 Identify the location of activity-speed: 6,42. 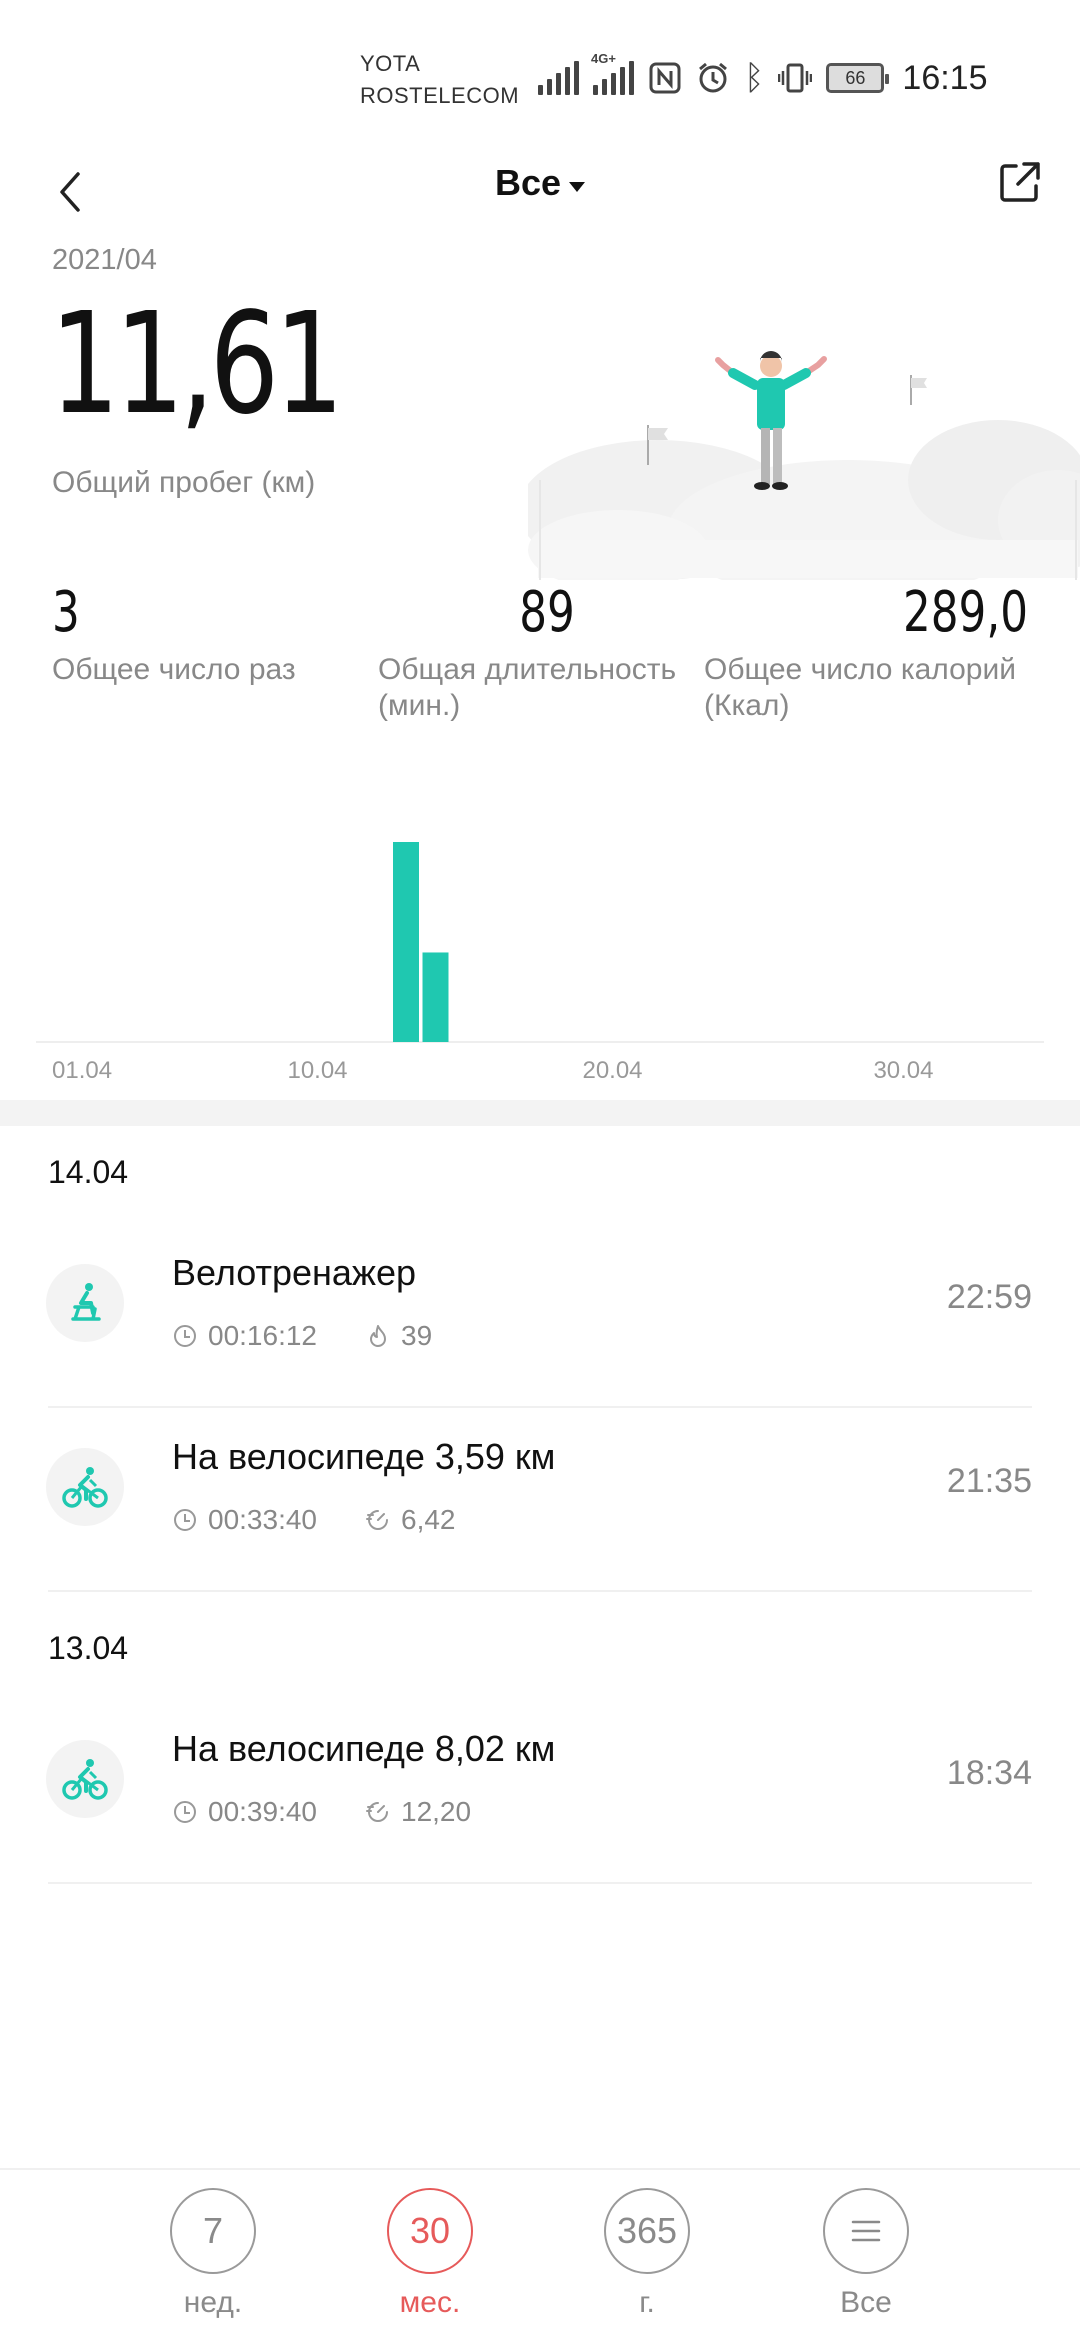
(428, 1519).